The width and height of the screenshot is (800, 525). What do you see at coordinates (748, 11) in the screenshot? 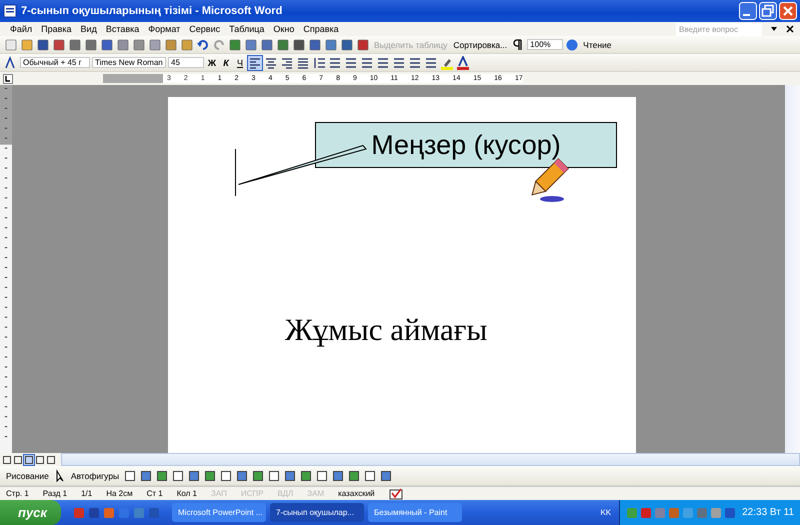
I see `minimize-icon` at bounding box center [748, 11].